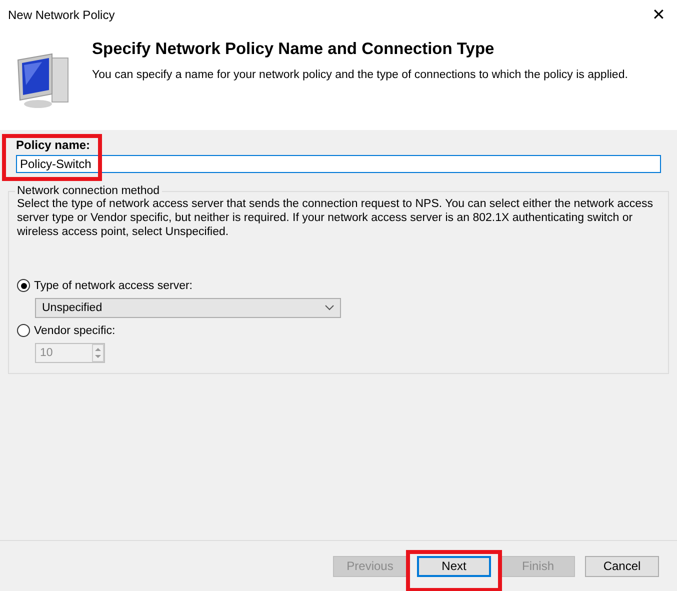 The image size is (677, 591). I want to click on spinner-arrows-icon, so click(98, 353).